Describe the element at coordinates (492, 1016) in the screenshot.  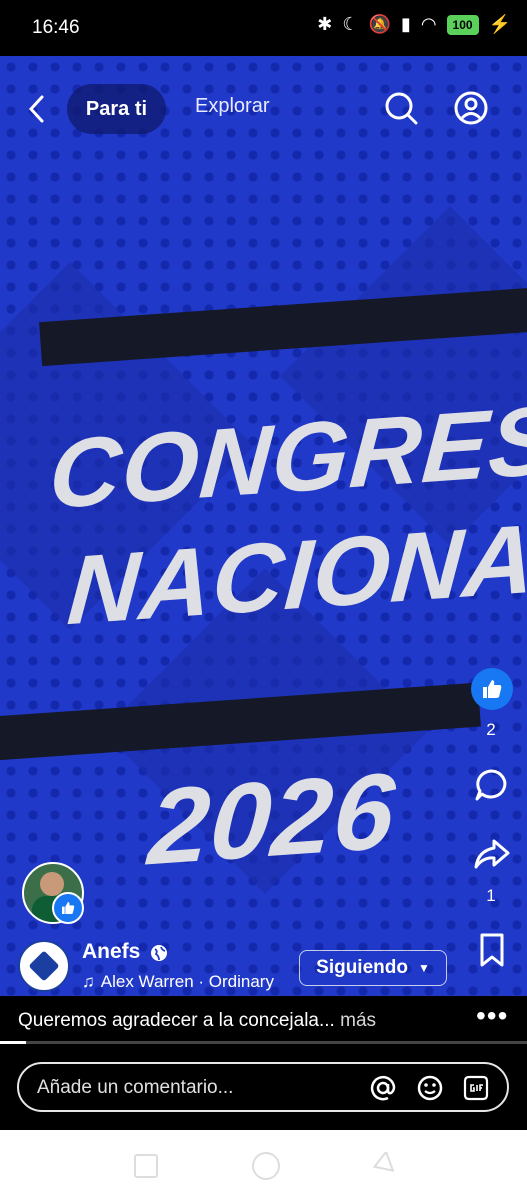
I see `more-options-icon: •••` at that location.